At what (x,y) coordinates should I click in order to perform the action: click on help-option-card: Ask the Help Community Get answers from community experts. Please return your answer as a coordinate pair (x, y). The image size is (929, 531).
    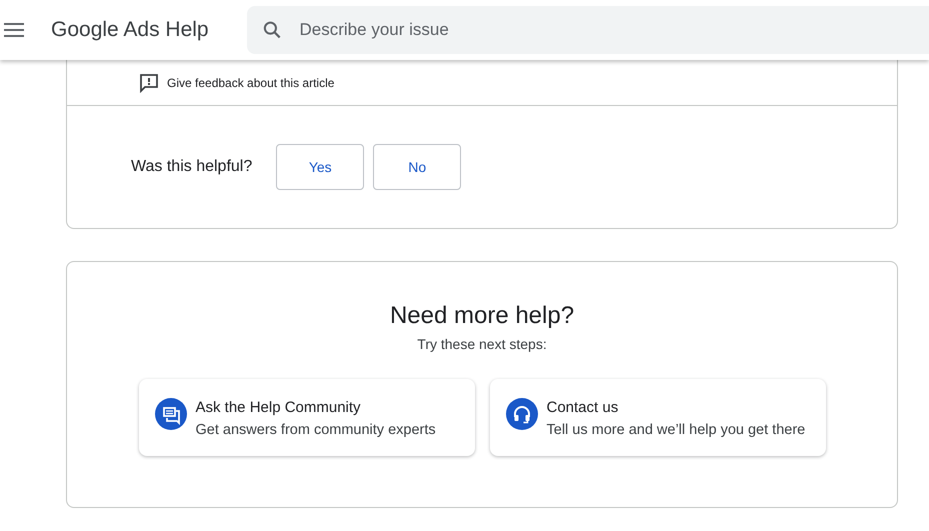
    Looking at the image, I should click on (306, 417).